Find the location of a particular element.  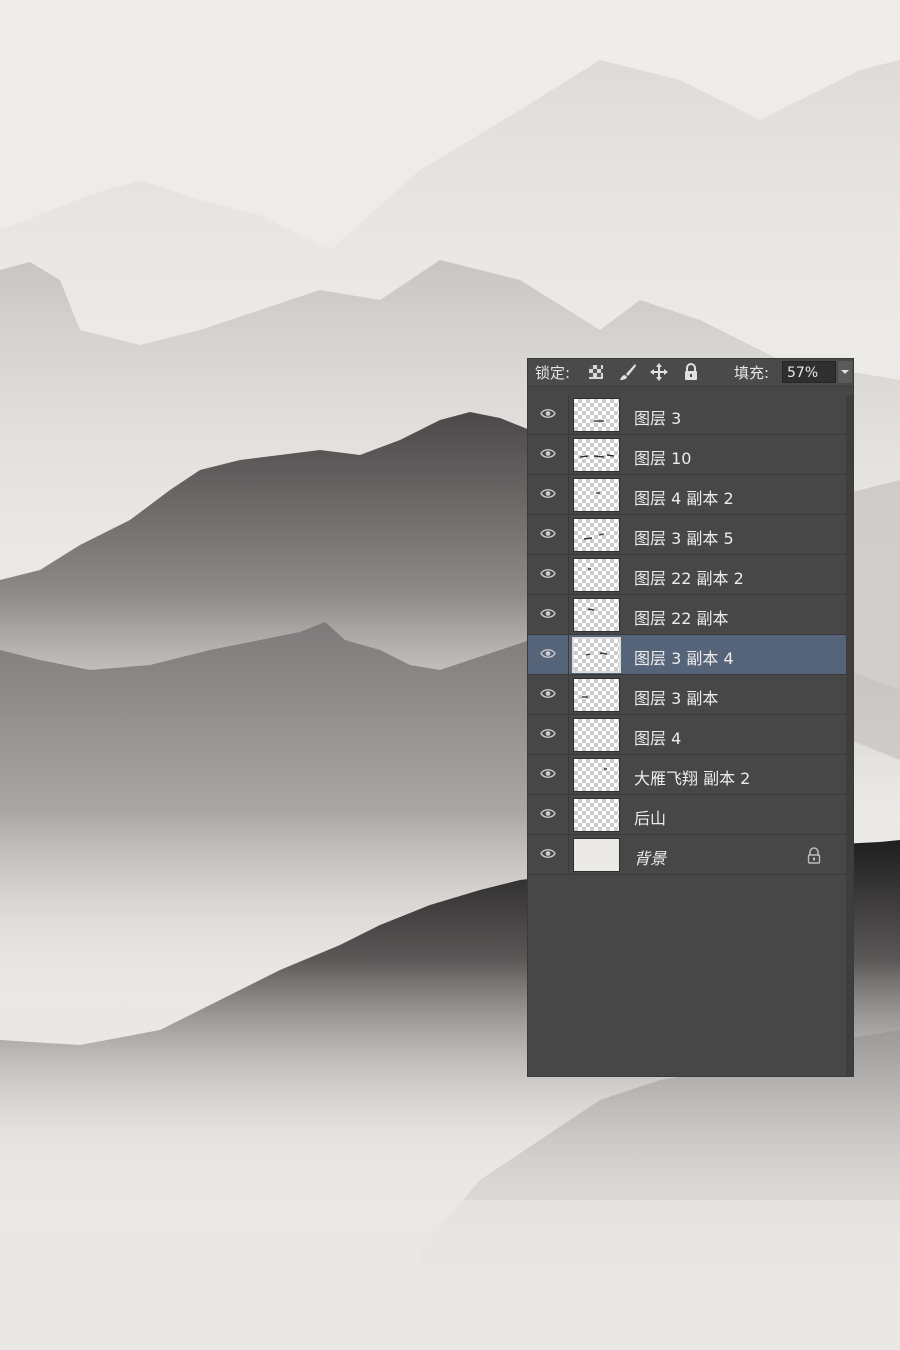

layer-name: 背景 is located at coordinates (650, 857).